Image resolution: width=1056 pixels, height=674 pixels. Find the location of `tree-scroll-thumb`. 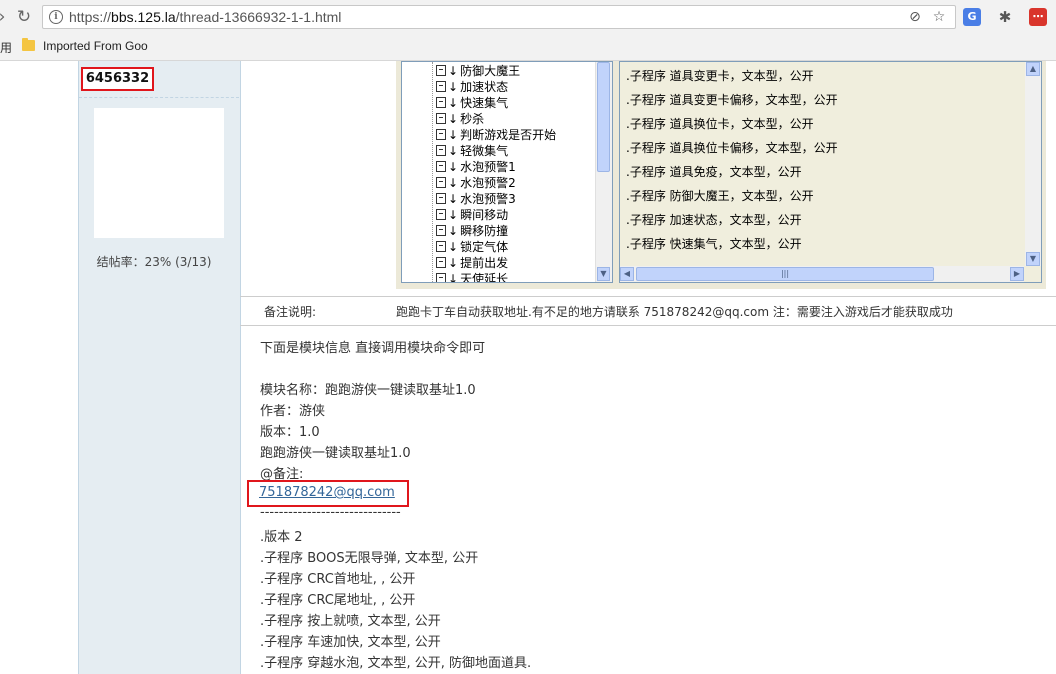

tree-scroll-thumb is located at coordinates (603, 117).